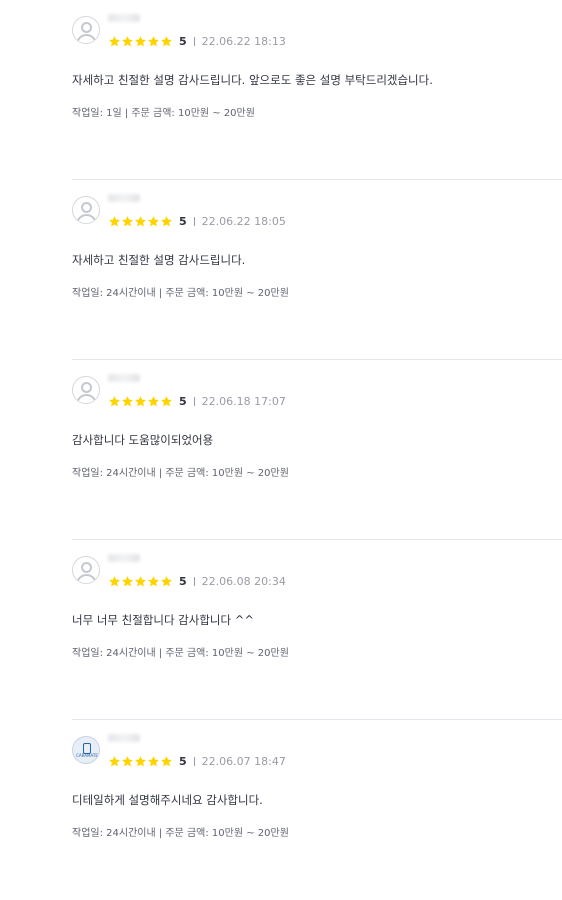  Describe the element at coordinates (197, 401) in the screenshot. I see `review-meta: 5 22.06.18 17:07` at that location.